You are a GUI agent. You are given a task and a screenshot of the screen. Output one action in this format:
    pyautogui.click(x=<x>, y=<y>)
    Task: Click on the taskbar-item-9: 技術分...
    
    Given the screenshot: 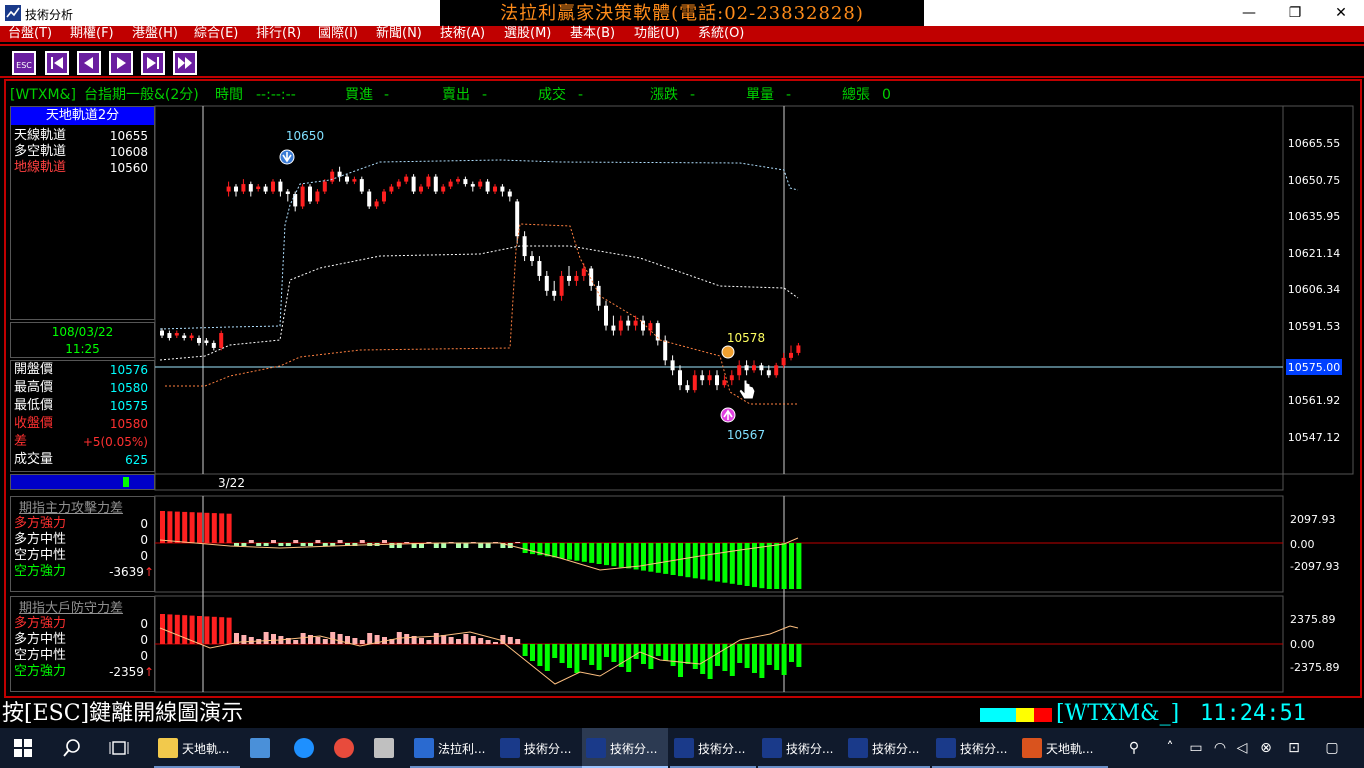 What is the action you would take?
    pyautogui.click(x=801, y=748)
    